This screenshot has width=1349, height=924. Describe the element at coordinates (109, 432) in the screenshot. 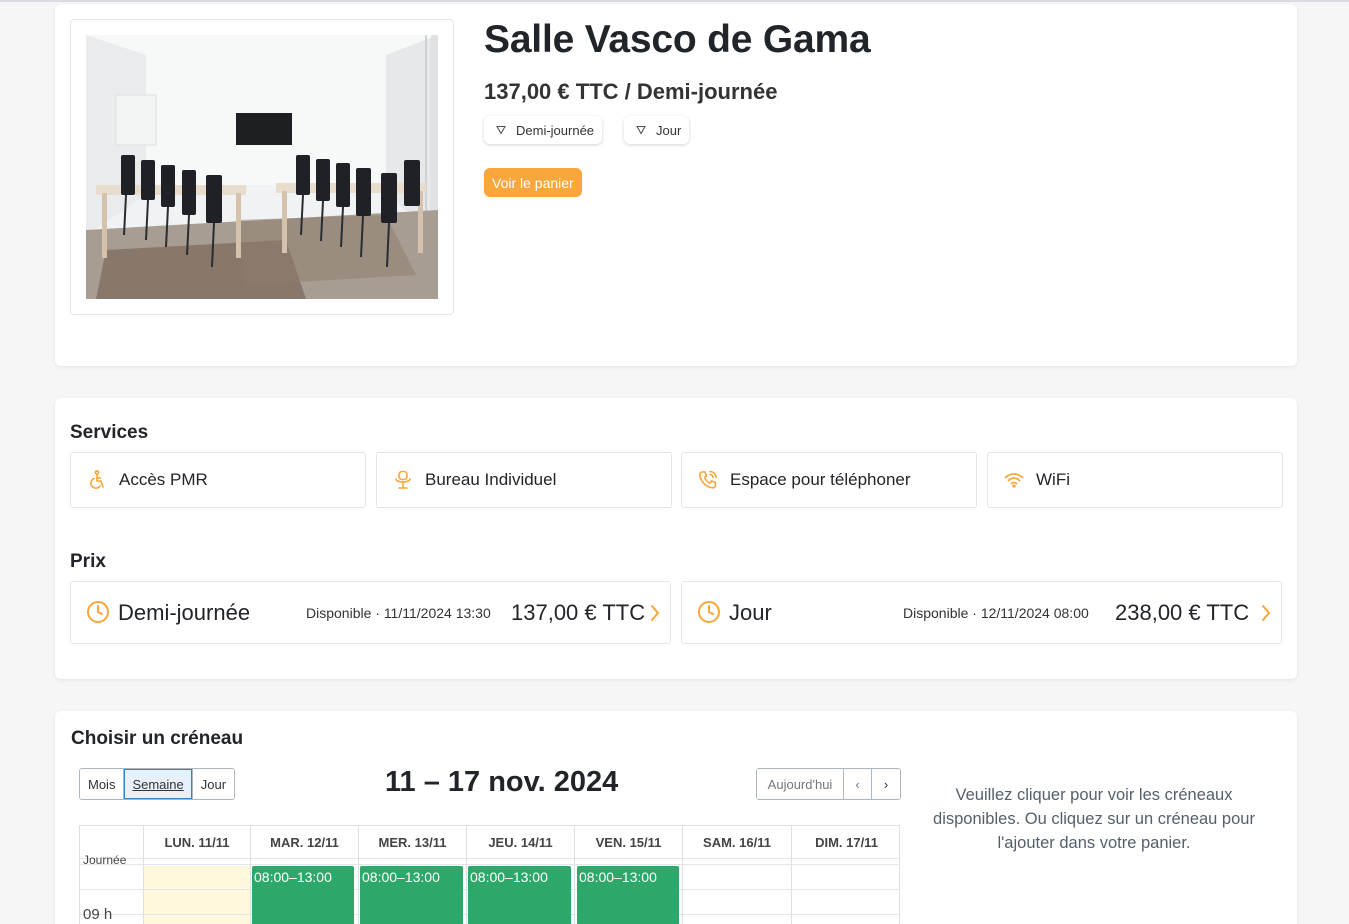

I see `services-title: Services` at that location.